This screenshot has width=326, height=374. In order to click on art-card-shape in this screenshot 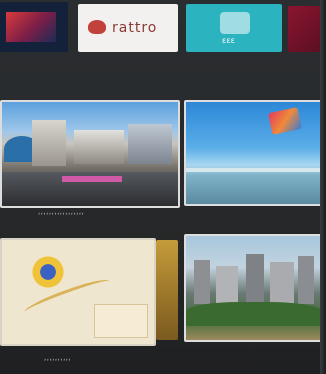, I will do `click(121, 321)`.